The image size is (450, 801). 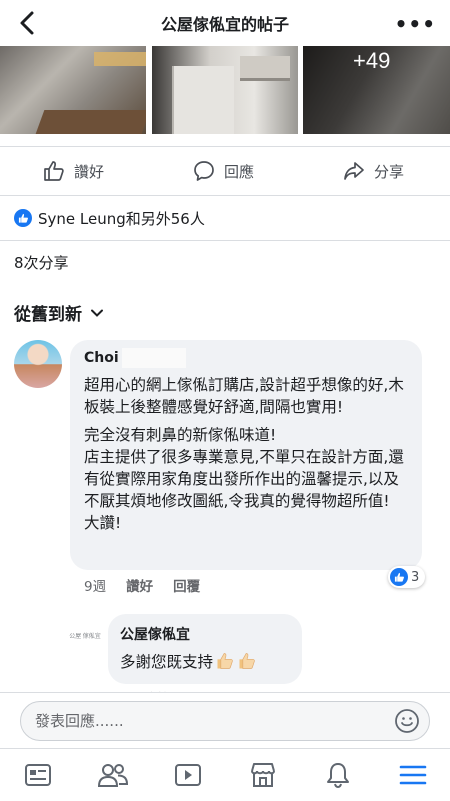 What do you see at coordinates (167, 662) in the screenshot?
I see `reply-text: 多謝您既支持` at bounding box center [167, 662].